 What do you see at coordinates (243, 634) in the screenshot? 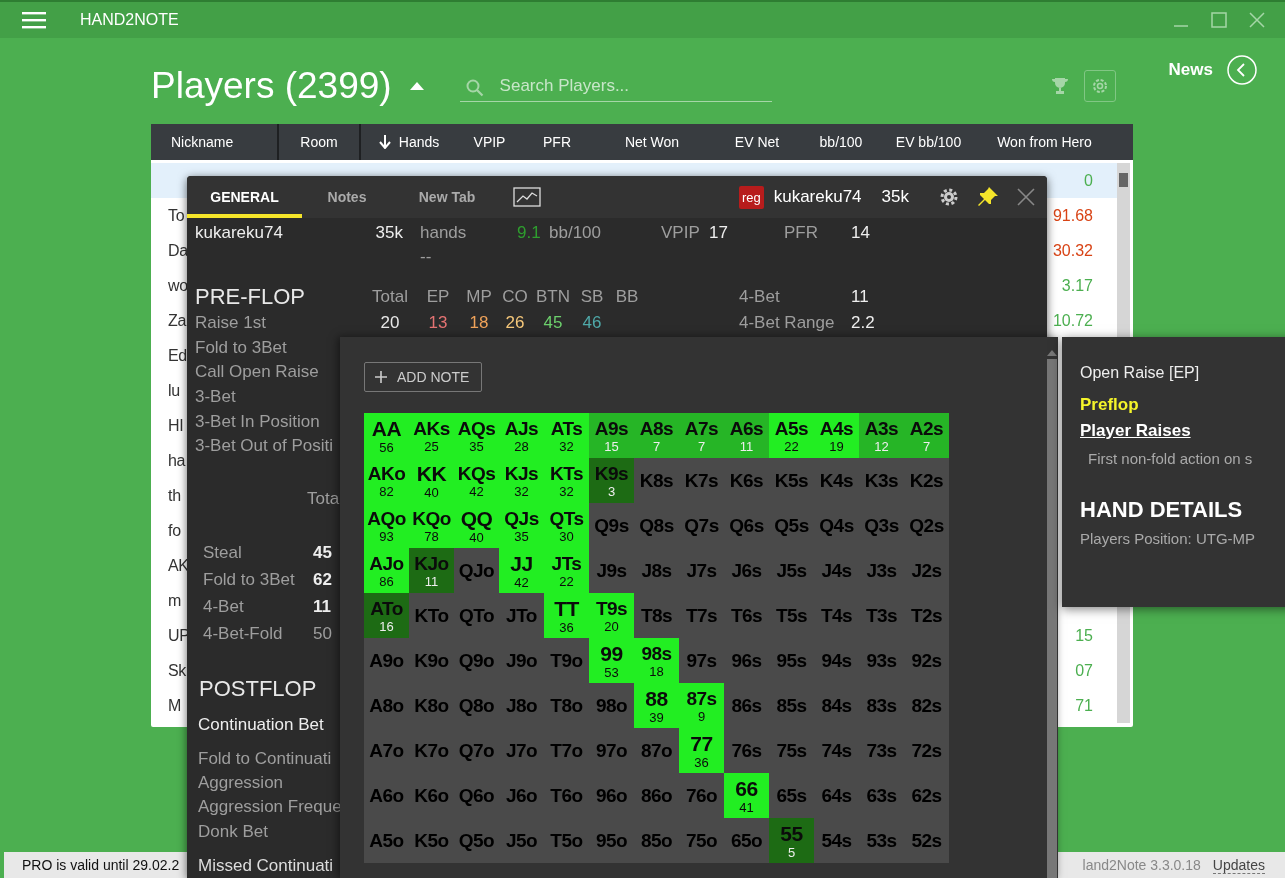
I see `stat-label: 4-Bet-Fold` at bounding box center [243, 634].